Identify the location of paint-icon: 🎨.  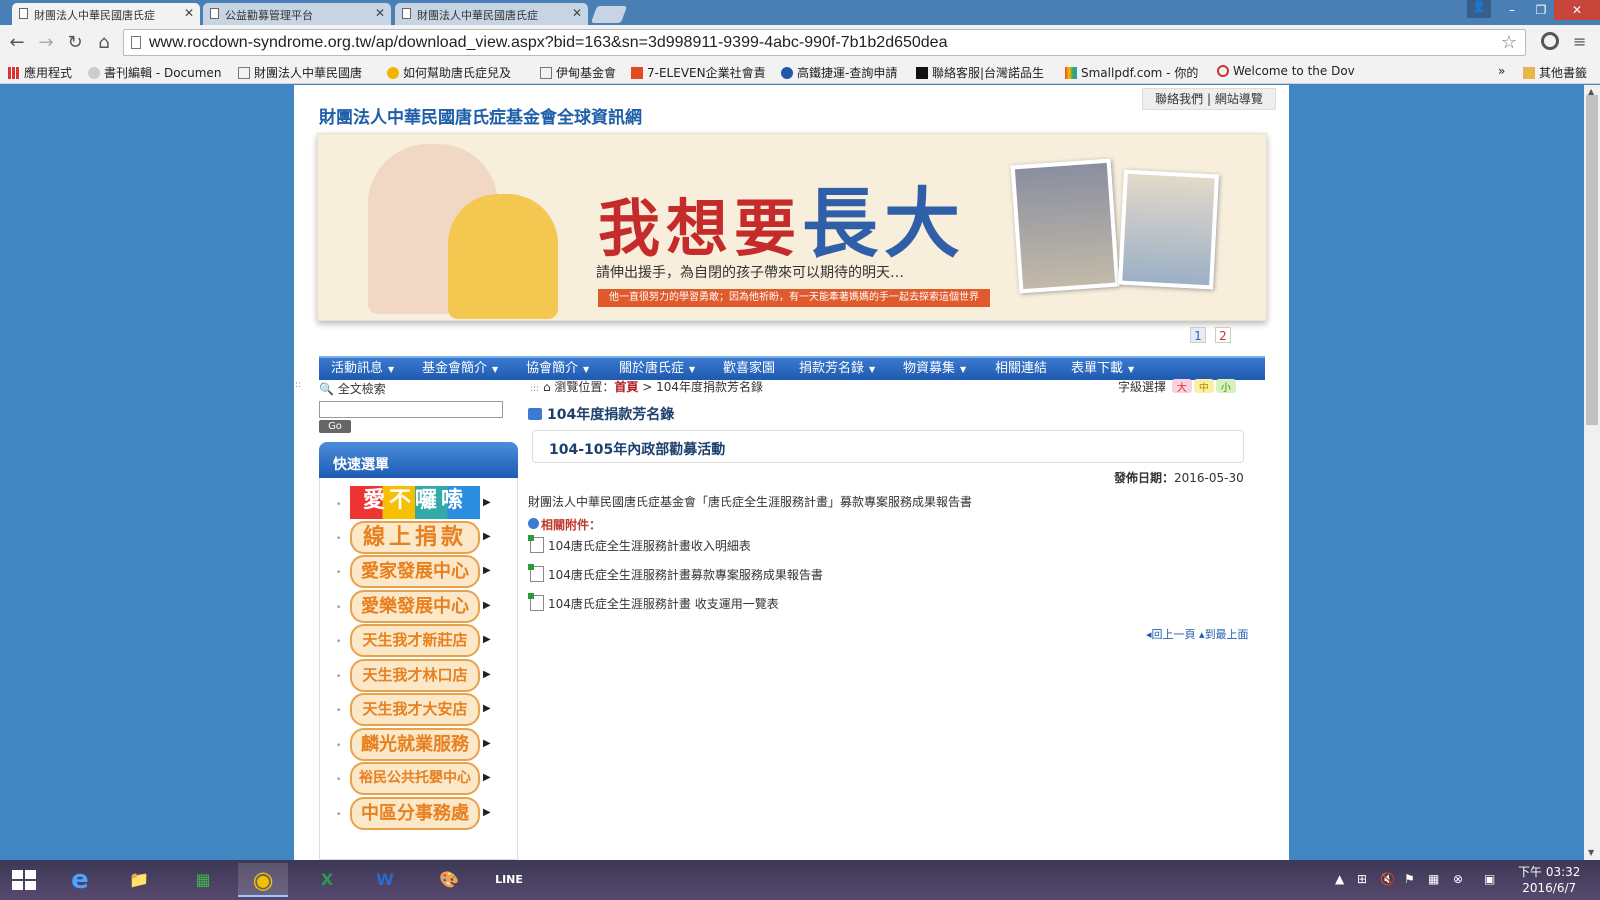
(449, 880).